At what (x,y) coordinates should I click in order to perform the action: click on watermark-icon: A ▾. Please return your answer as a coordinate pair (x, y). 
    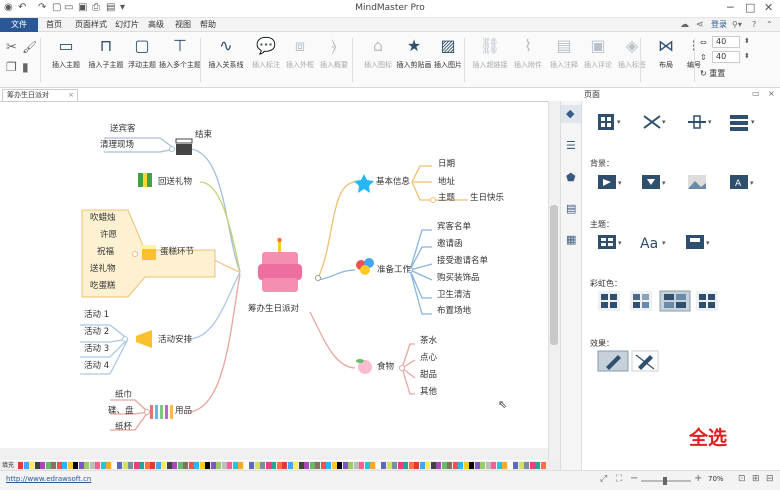
    Looking at the image, I should click on (742, 182).